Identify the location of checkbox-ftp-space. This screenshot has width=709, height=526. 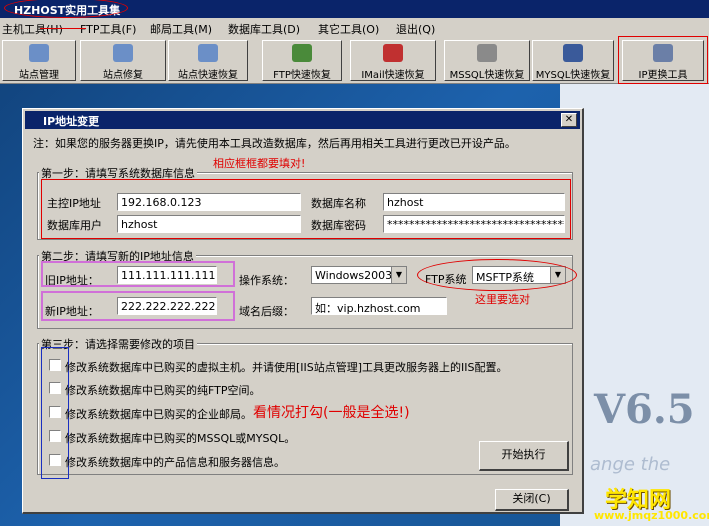
(55, 388).